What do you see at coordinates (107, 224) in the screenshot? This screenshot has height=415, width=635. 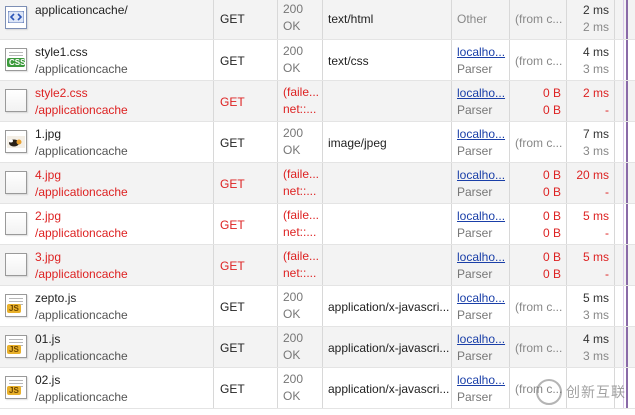 I see `name-cell: 2.jpg /applicationcache` at bounding box center [107, 224].